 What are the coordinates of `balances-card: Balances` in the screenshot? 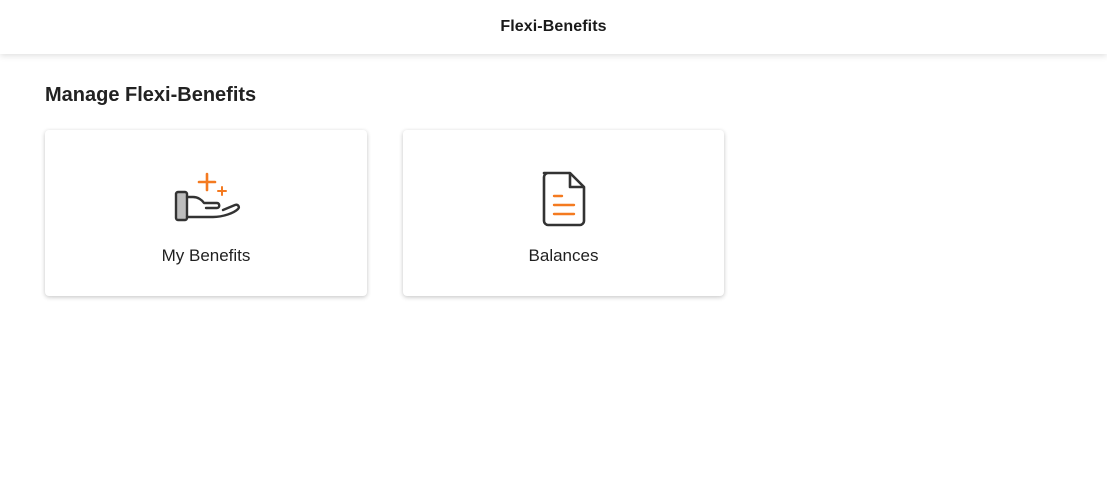 It's located at (563, 213).